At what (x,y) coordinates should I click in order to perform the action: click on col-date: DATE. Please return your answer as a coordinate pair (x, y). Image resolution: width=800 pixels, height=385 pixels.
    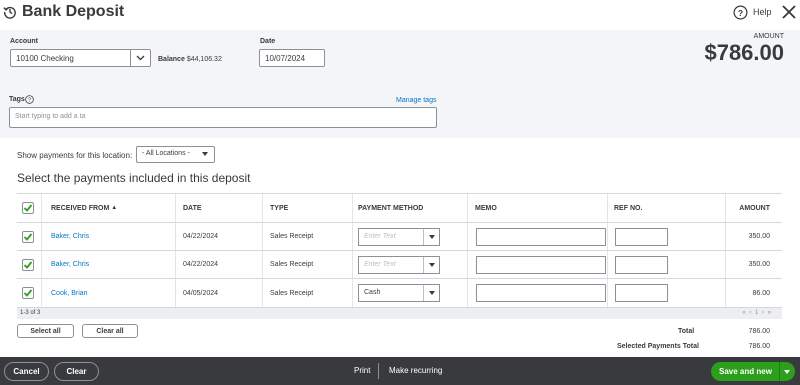
    Looking at the image, I should click on (192, 208).